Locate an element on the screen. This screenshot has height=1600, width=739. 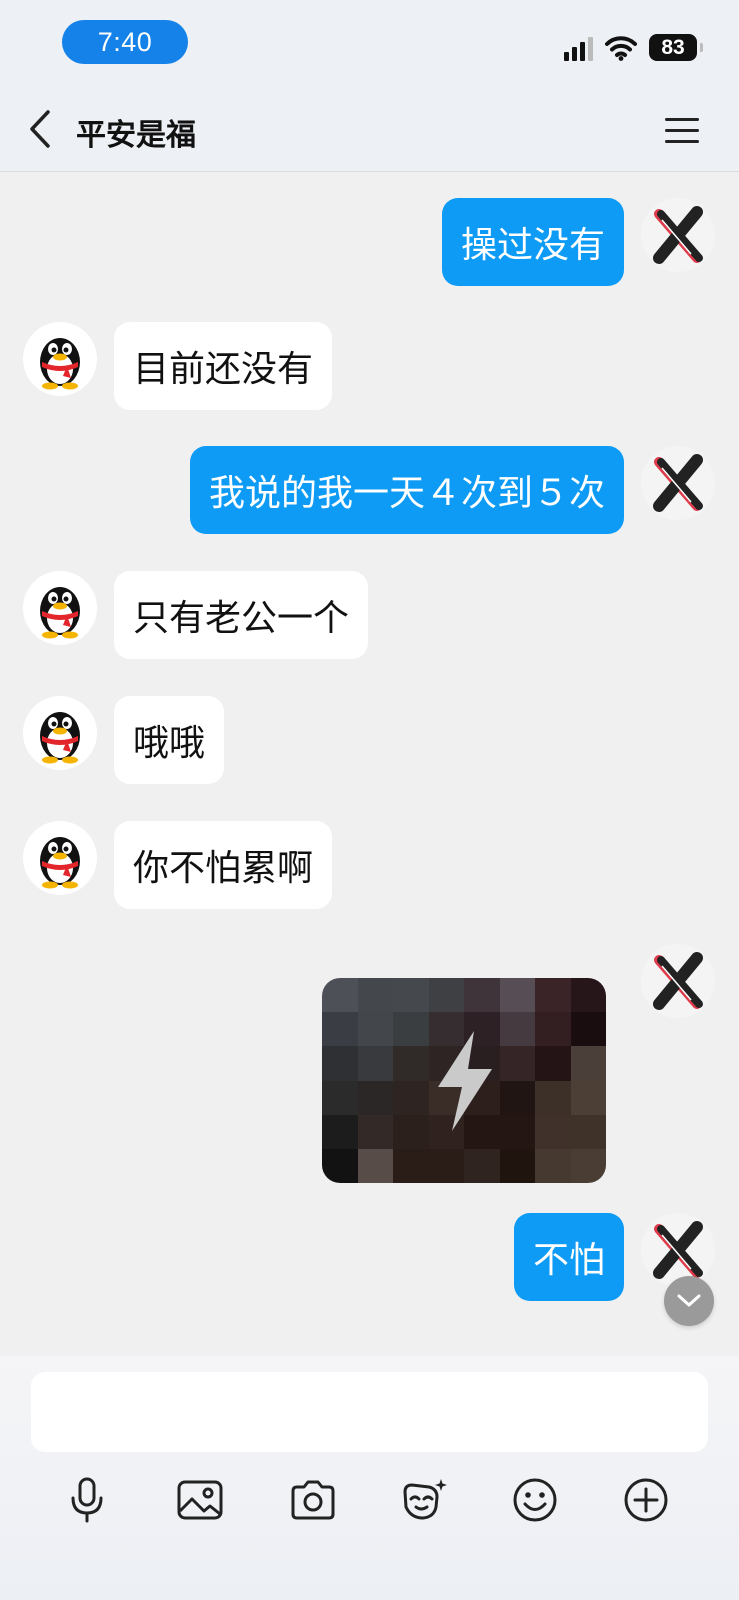
message-bubble-incoming: 目前还没有 is located at coordinates (223, 366).